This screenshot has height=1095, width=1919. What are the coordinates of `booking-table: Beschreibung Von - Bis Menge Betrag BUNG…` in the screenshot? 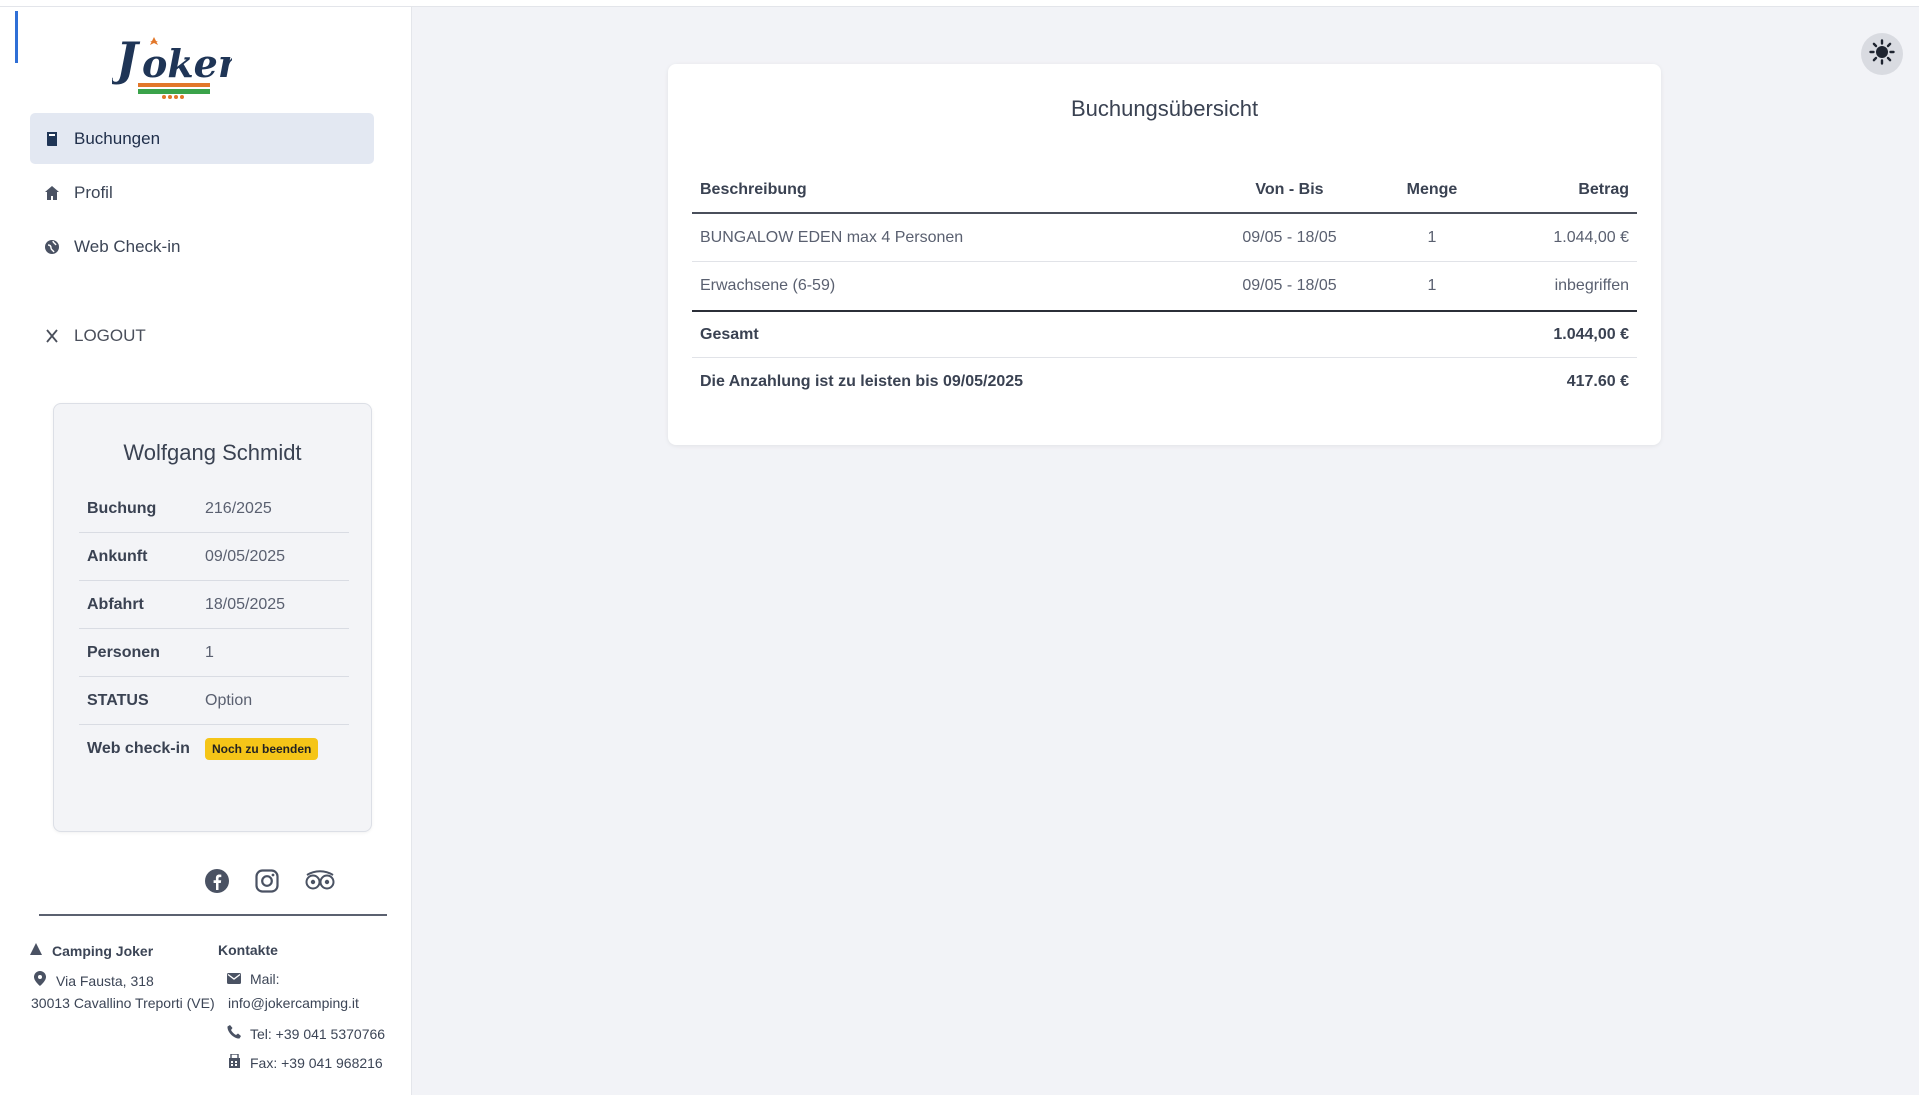 It's located at (1164, 287).